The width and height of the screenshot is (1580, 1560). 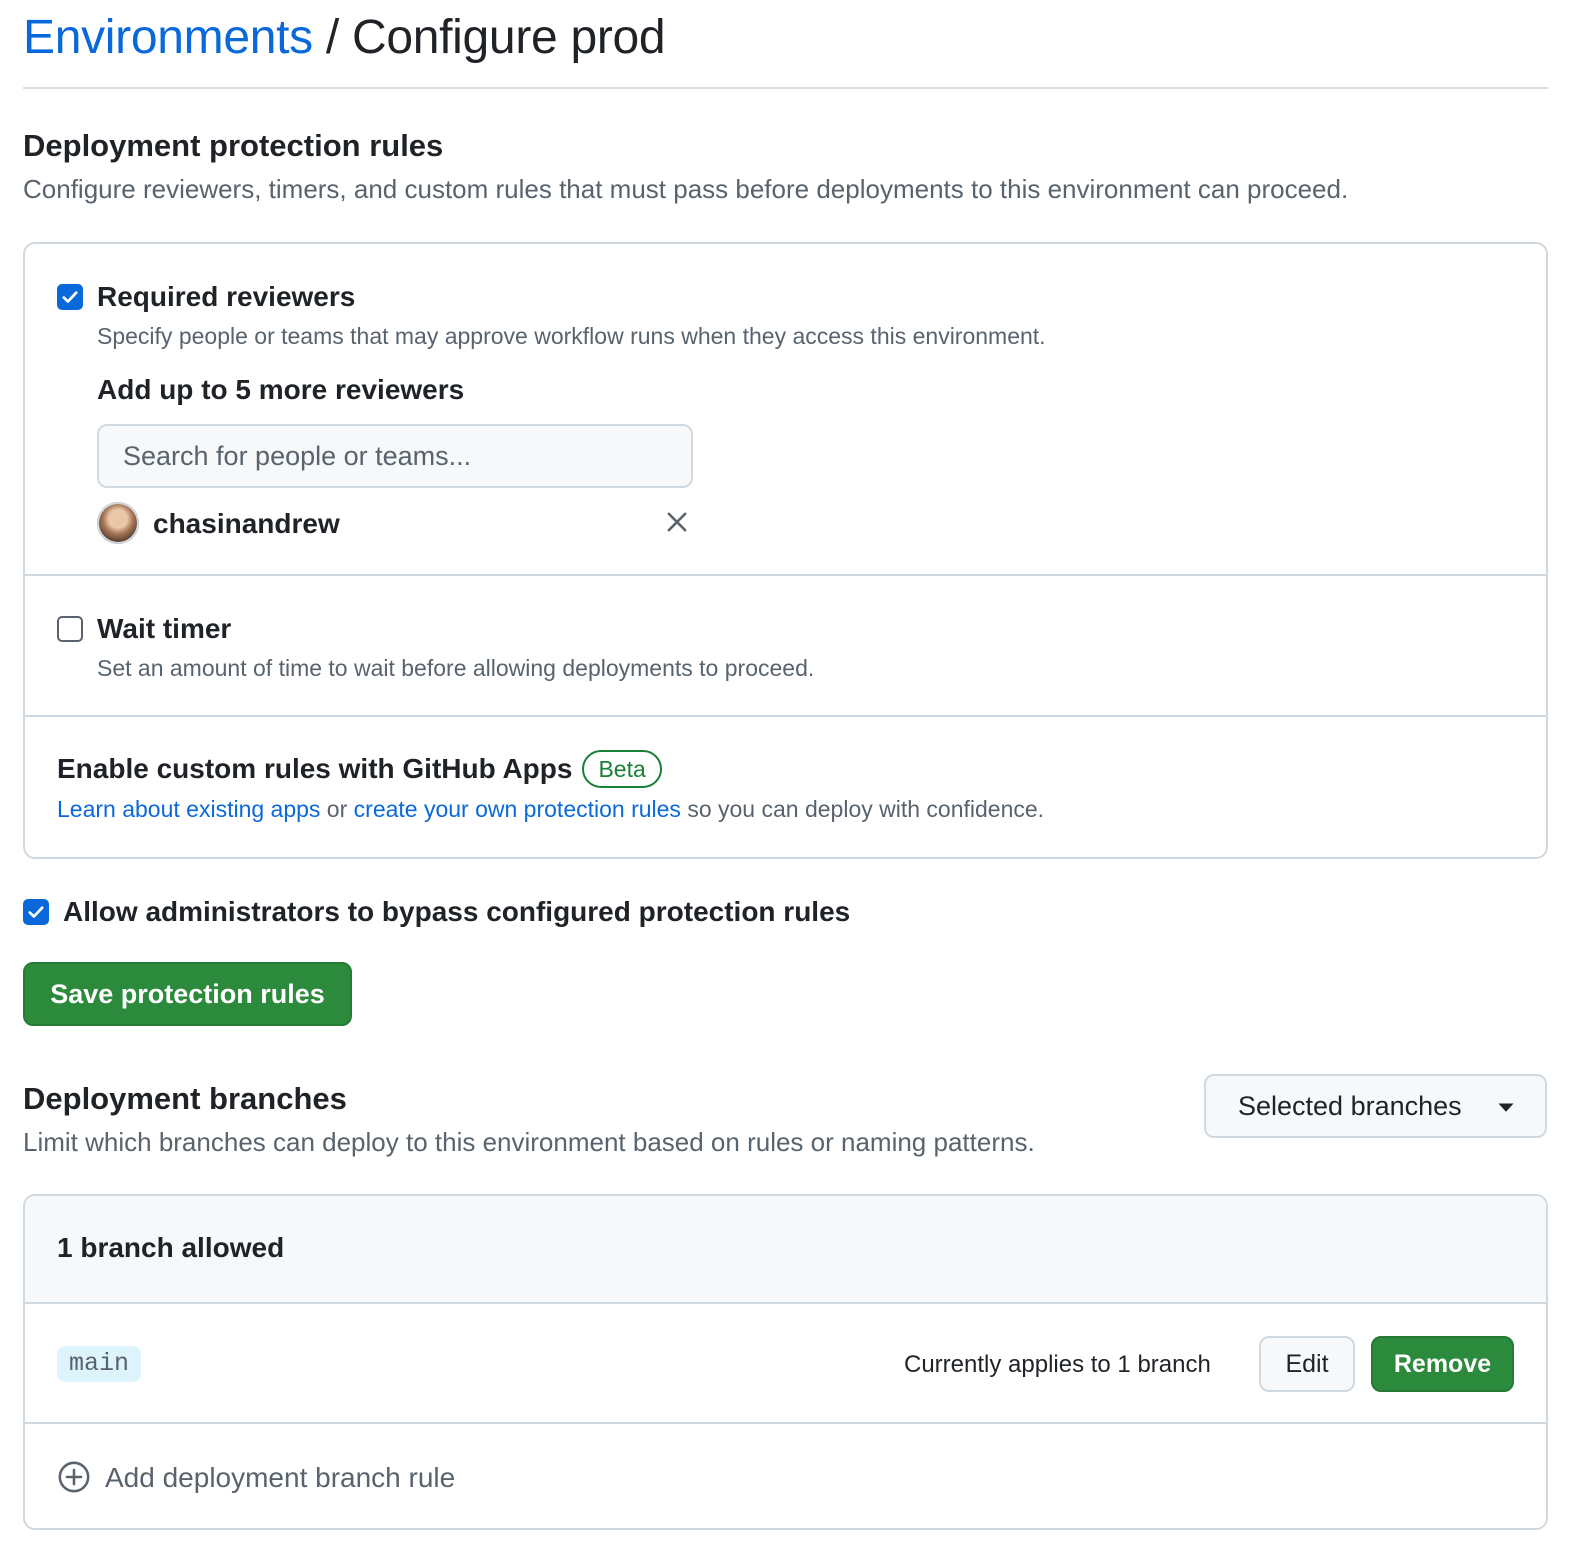 What do you see at coordinates (517, 809) in the screenshot?
I see `create-protection-rules-link: create your own protection rules` at bounding box center [517, 809].